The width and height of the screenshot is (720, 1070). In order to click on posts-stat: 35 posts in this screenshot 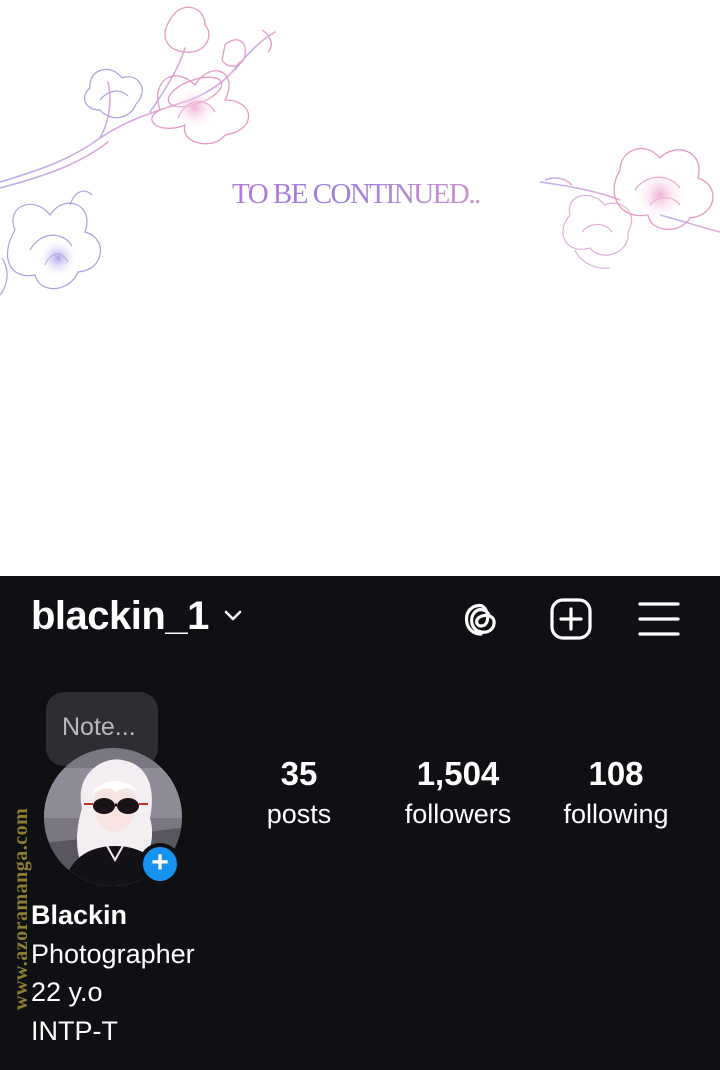, I will do `click(299, 794)`.